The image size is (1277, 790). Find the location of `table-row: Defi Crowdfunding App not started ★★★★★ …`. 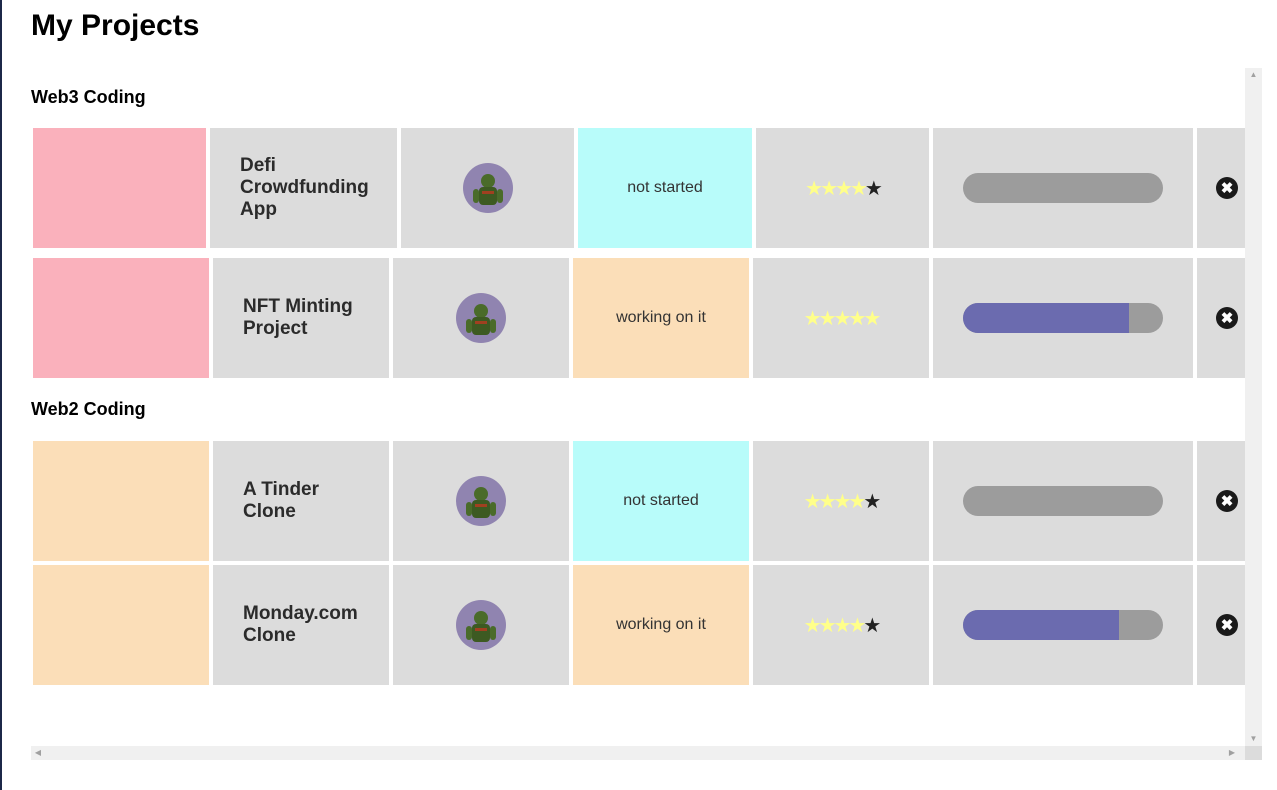

table-row: Defi Crowdfunding App not started ★★★★★ … is located at coordinates (639, 188).